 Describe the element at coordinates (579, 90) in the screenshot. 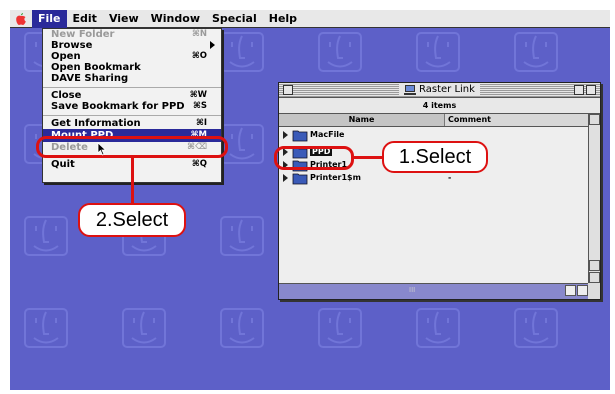

I see `zoom-box-icon` at that location.